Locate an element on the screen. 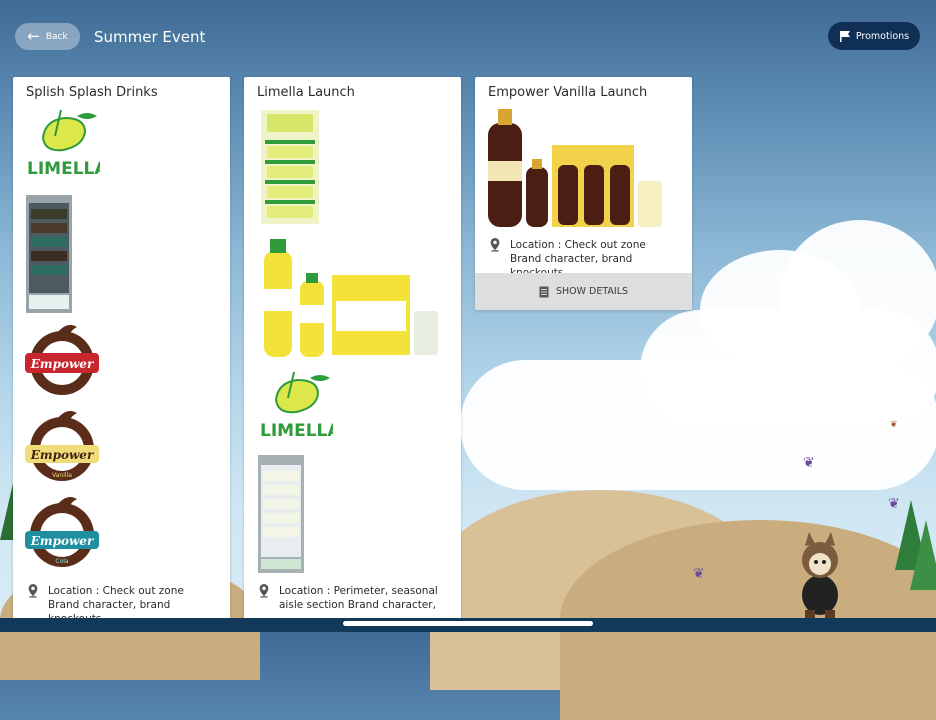  promotions-button-label: Promotions is located at coordinates (882, 36).